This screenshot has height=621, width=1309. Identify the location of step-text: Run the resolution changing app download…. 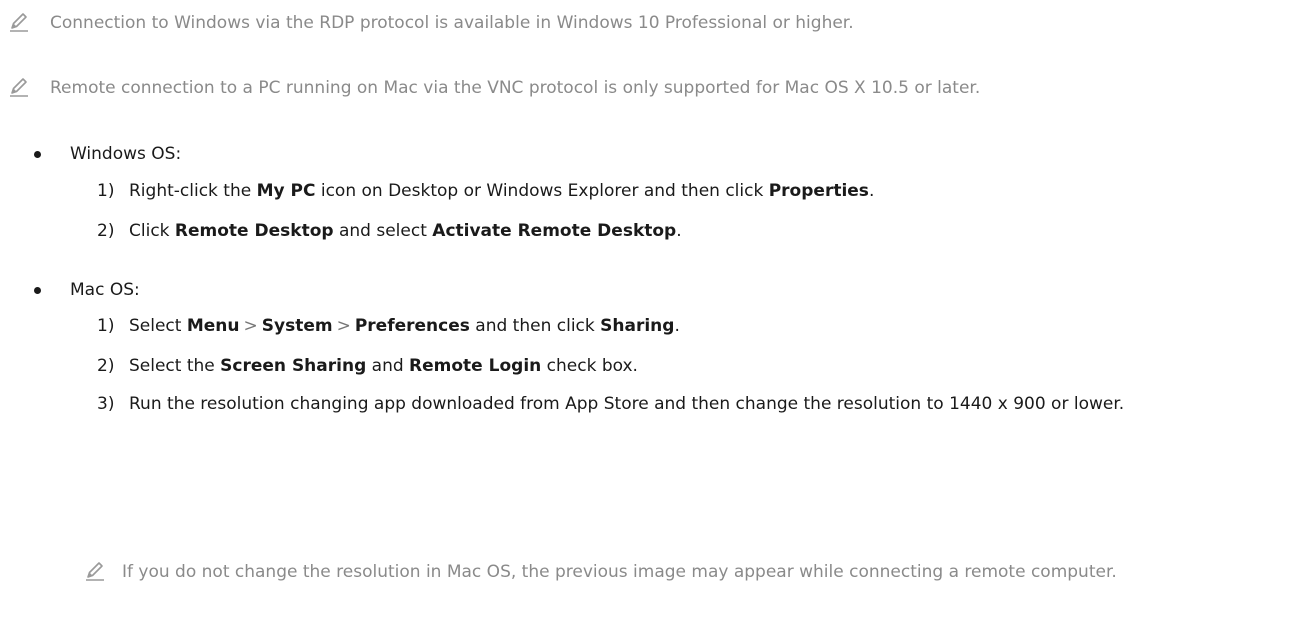
(627, 404).